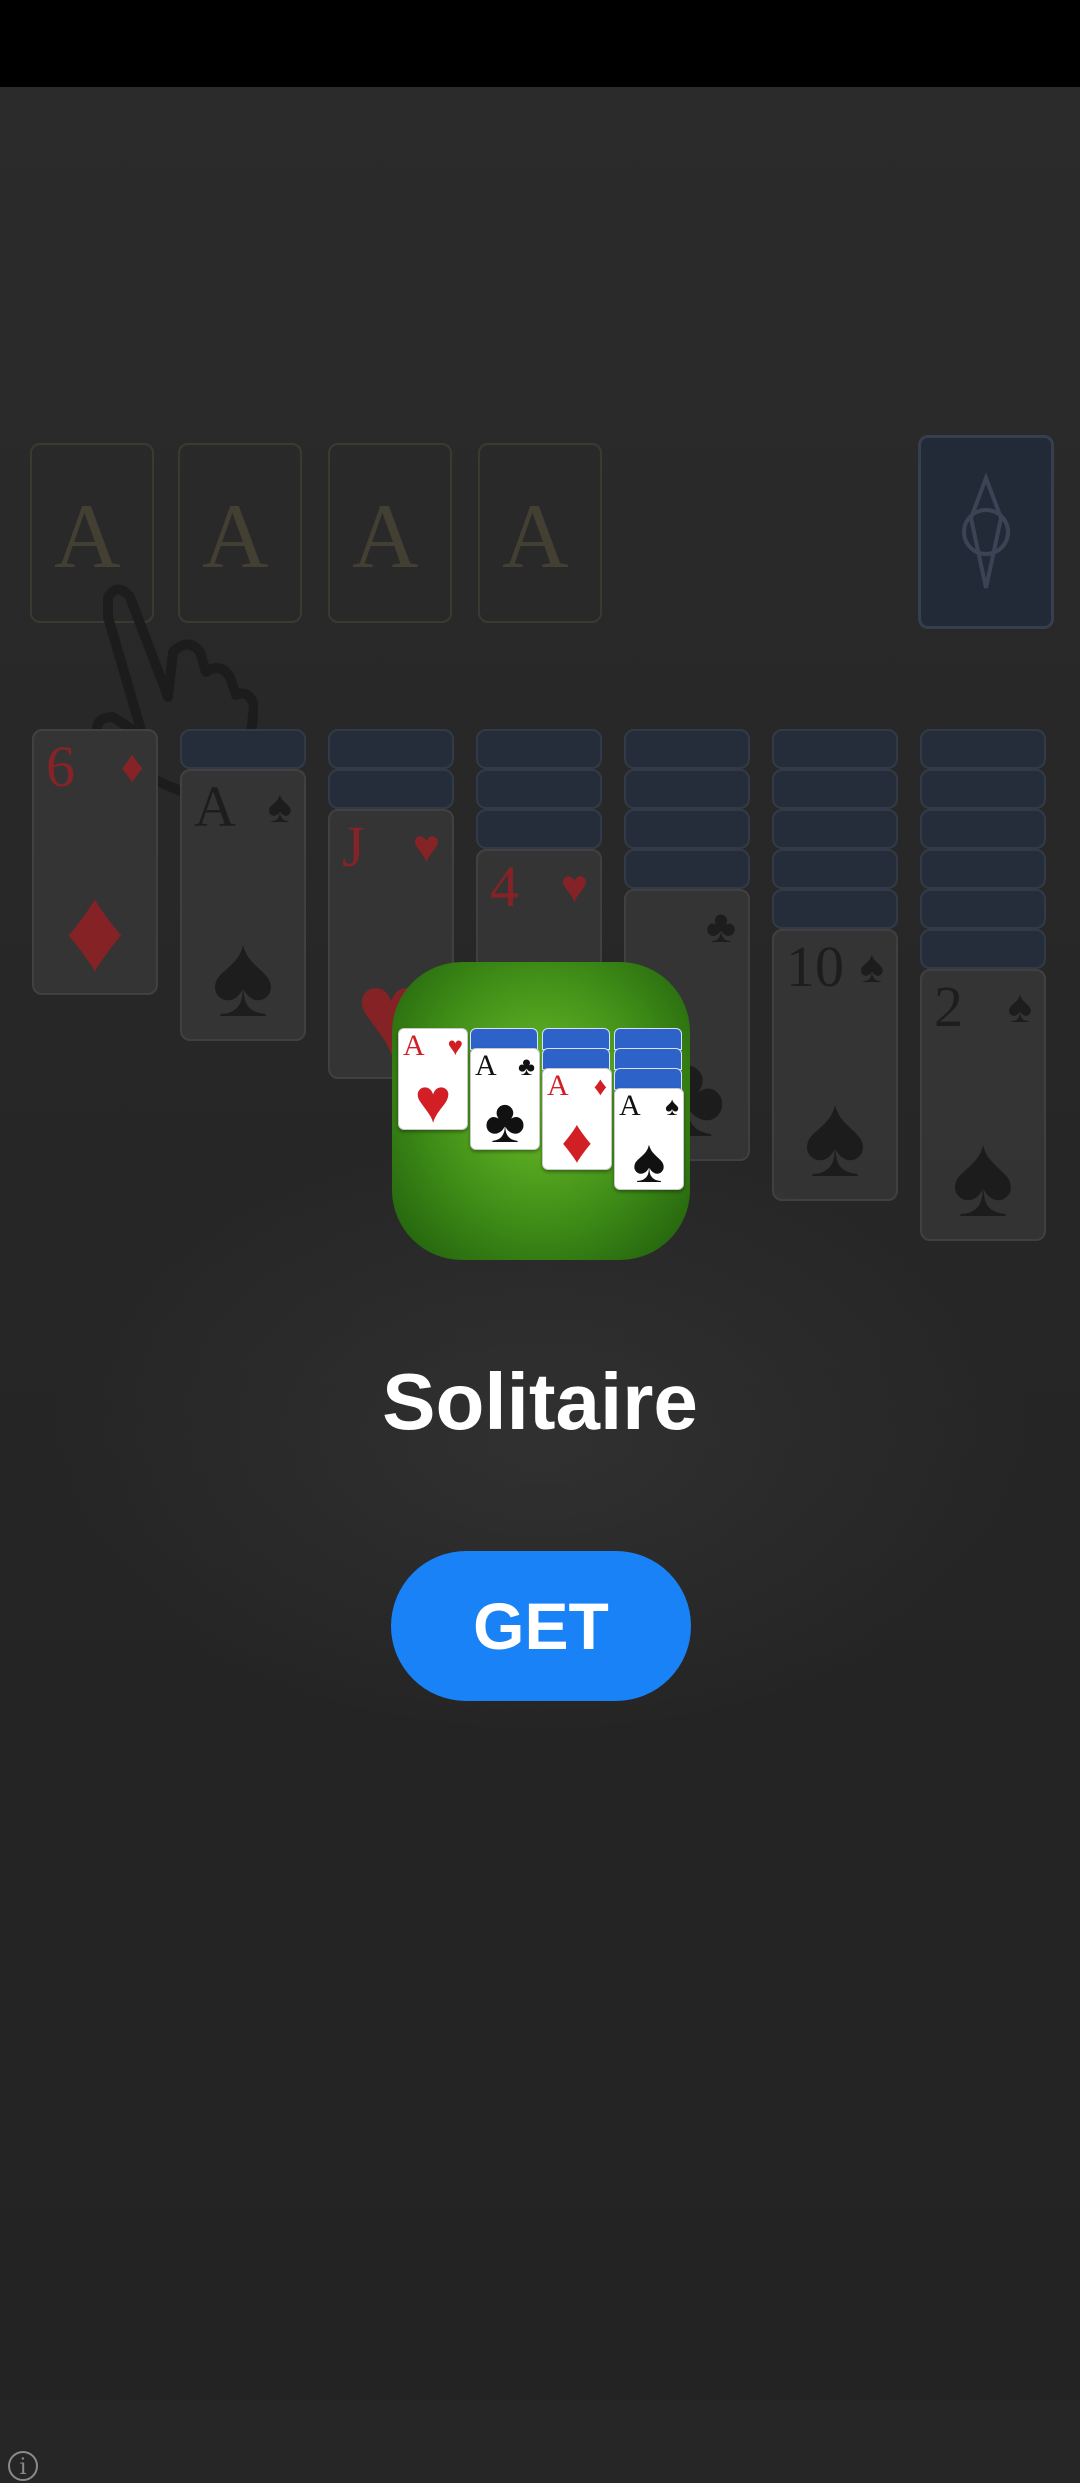 Image resolution: width=1080 pixels, height=2483 pixels. I want to click on icon-card: A ♠ ♠, so click(649, 1142).